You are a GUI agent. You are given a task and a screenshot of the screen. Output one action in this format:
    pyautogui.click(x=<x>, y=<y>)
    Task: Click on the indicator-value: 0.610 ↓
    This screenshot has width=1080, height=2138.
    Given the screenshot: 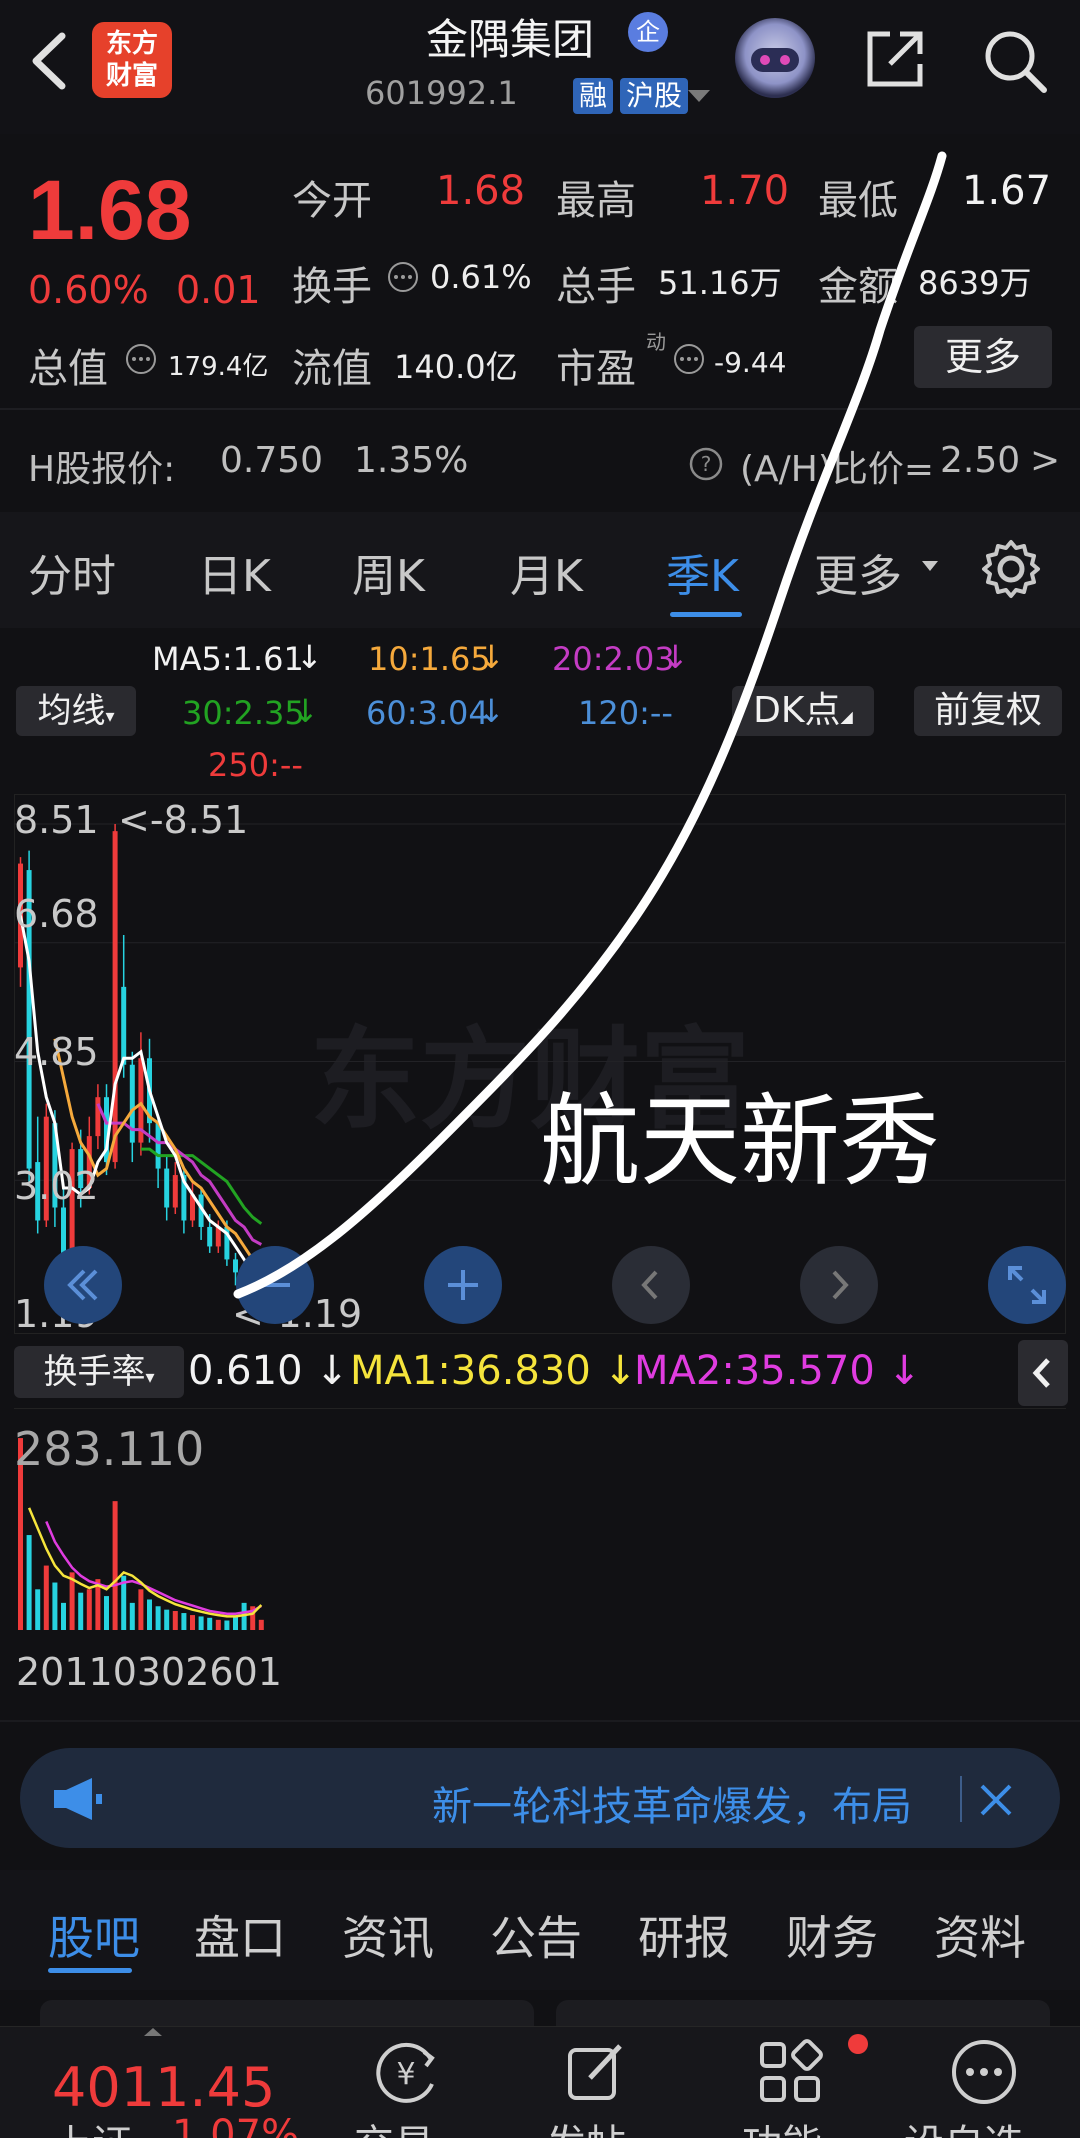 What is the action you would take?
    pyautogui.click(x=268, y=1371)
    